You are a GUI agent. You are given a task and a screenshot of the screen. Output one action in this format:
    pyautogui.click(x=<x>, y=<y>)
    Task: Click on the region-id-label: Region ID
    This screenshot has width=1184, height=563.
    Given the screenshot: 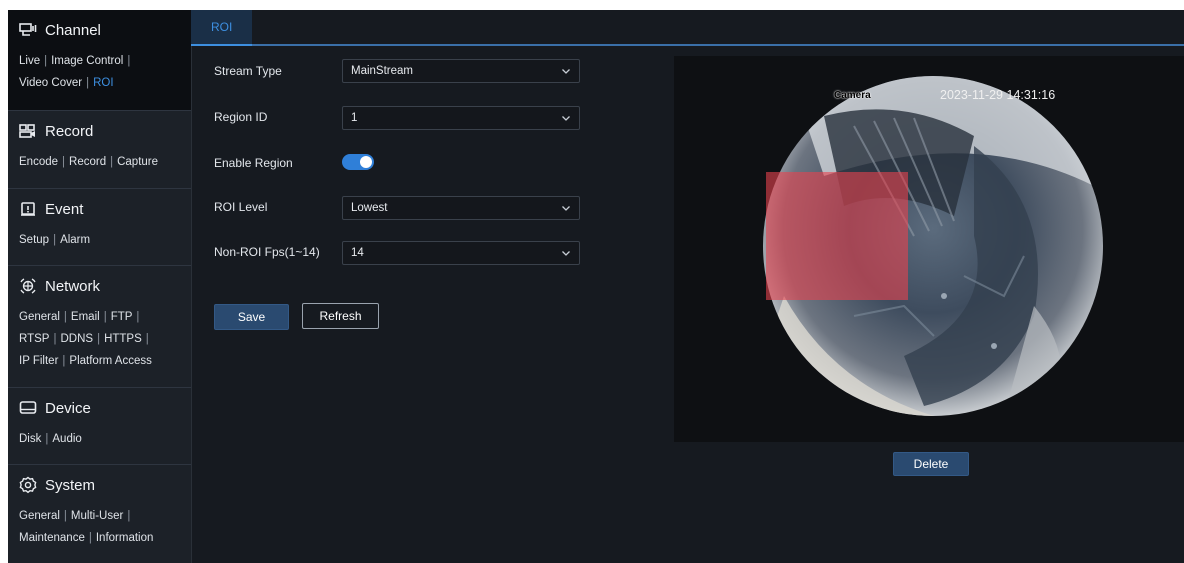 What is the action you would take?
    pyautogui.click(x=241, y=117)
    